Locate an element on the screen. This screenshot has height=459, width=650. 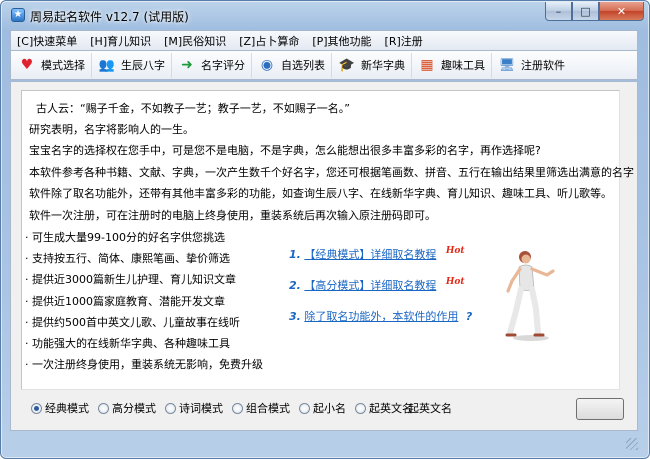
globe-icon: ◉ is located at coordinates (267, 65).